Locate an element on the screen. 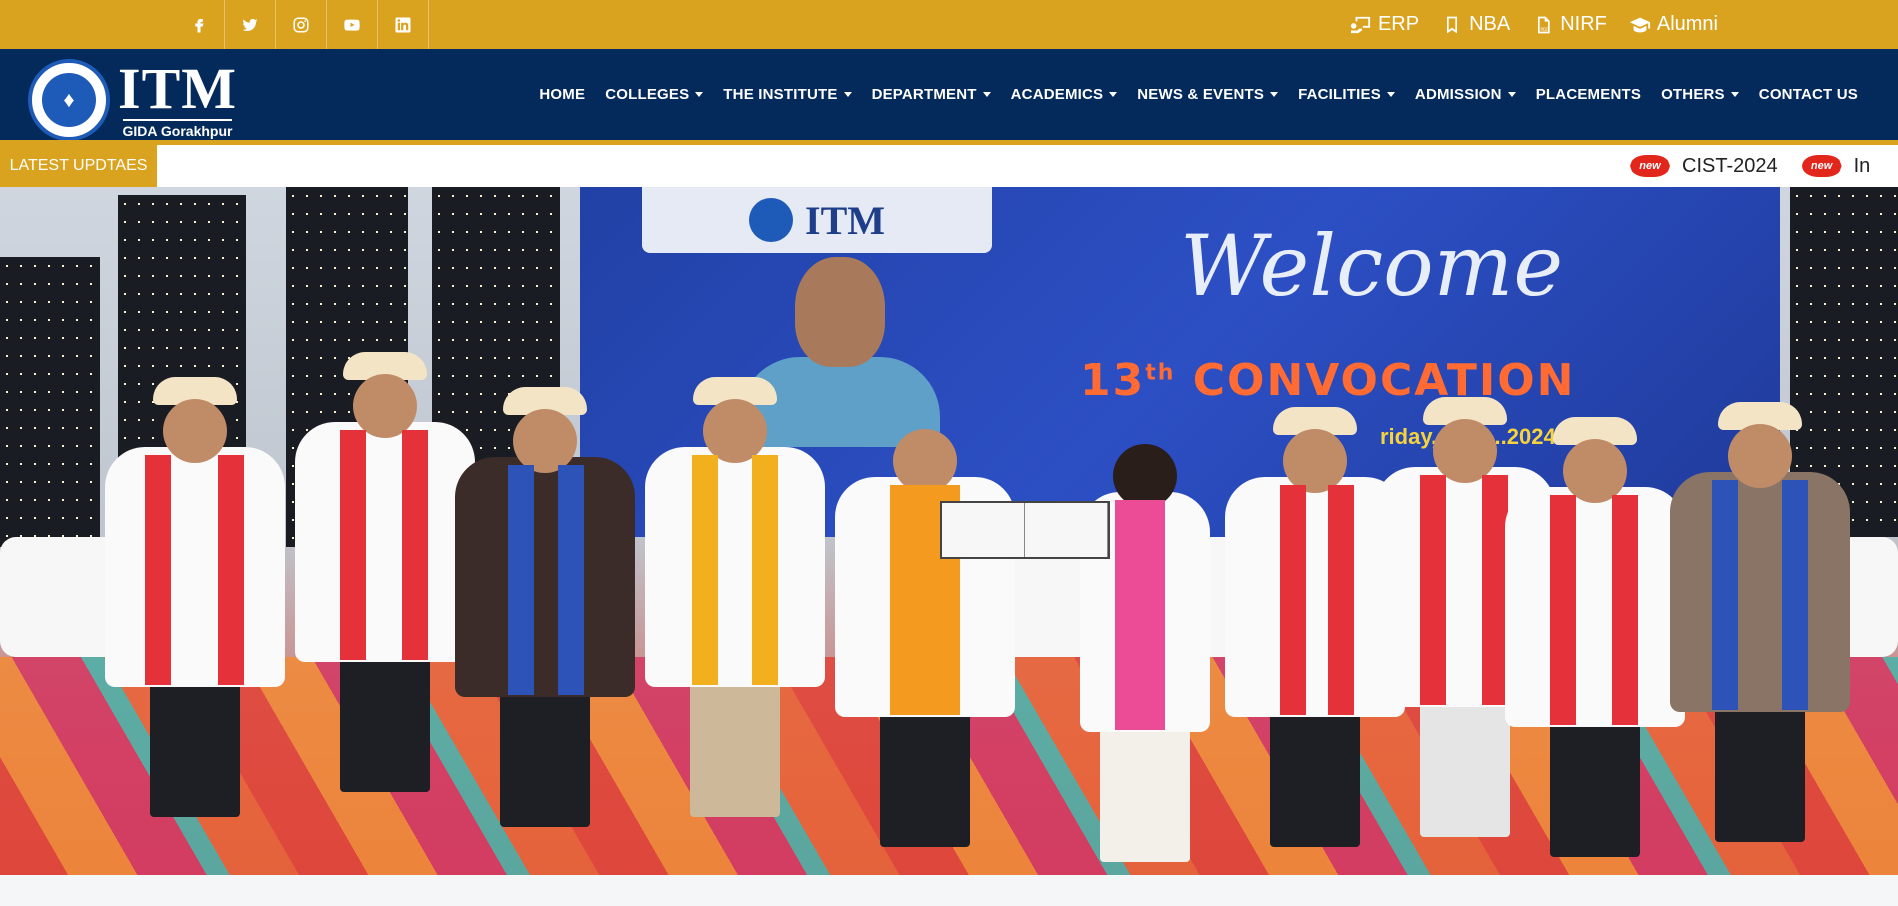  menu-placements: PLACEMENTS is located at coordinates (1588, 94).